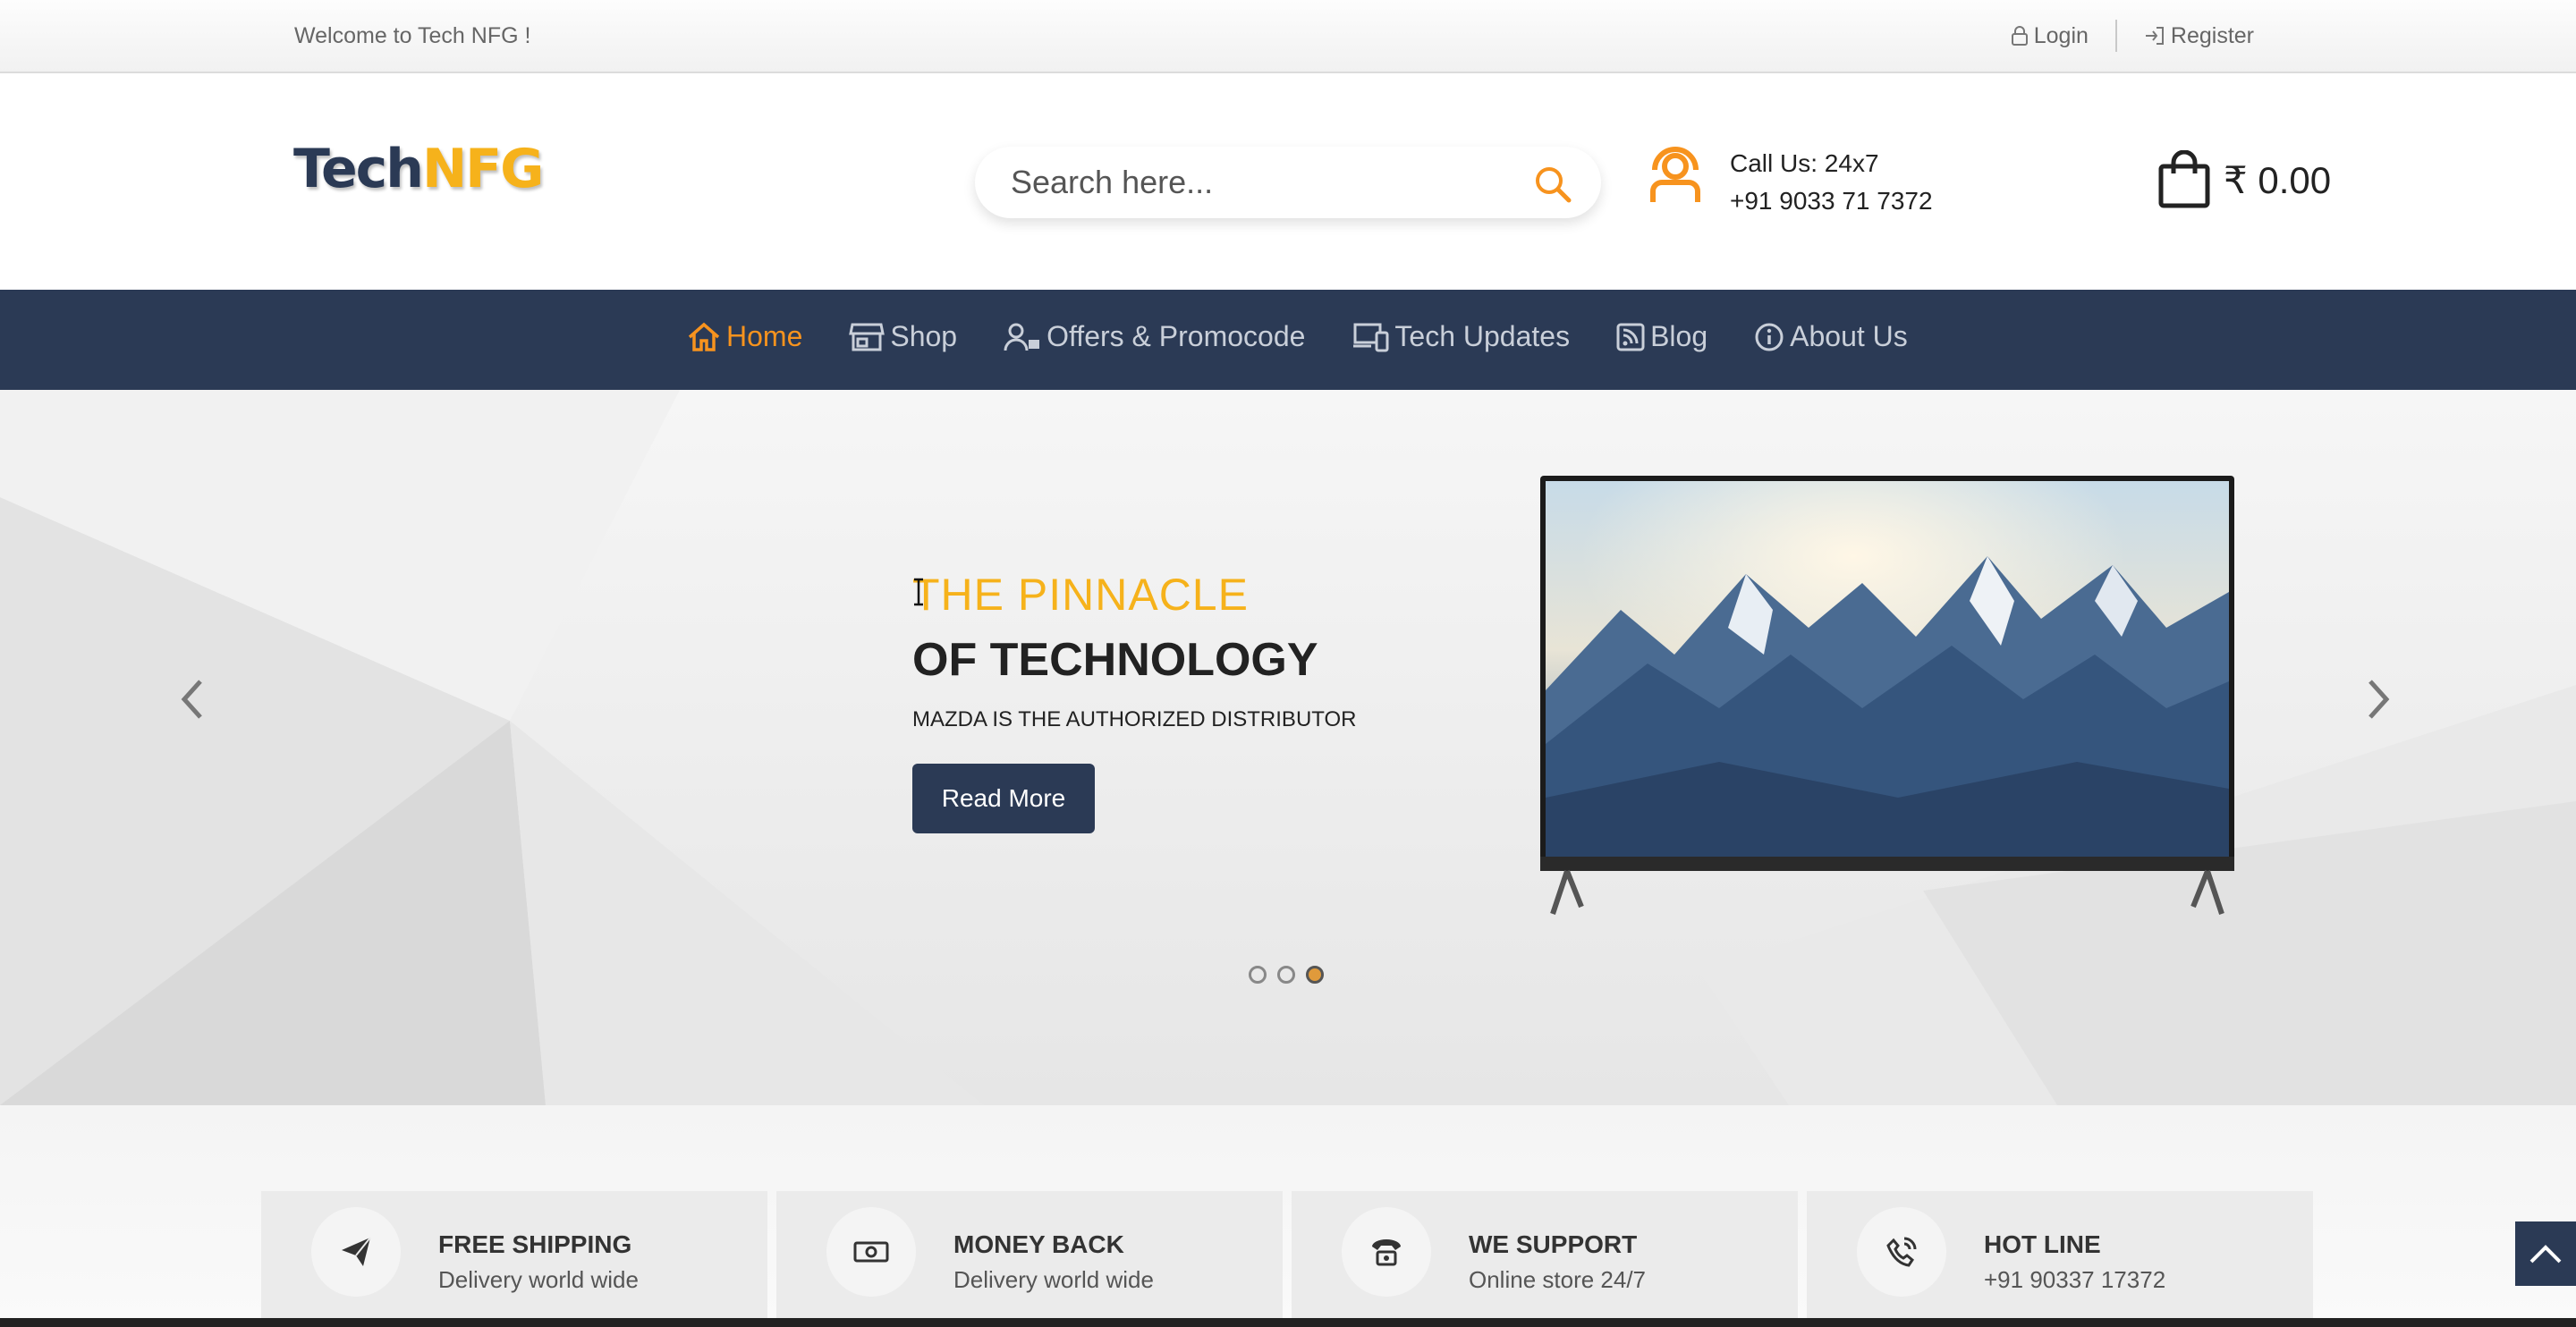 This screenshot has height=1327, width=2576. What do you see at coordinates (918, 592) in the screenshot?
I see `text-cursor-icon` at bounding box center [918, 592].